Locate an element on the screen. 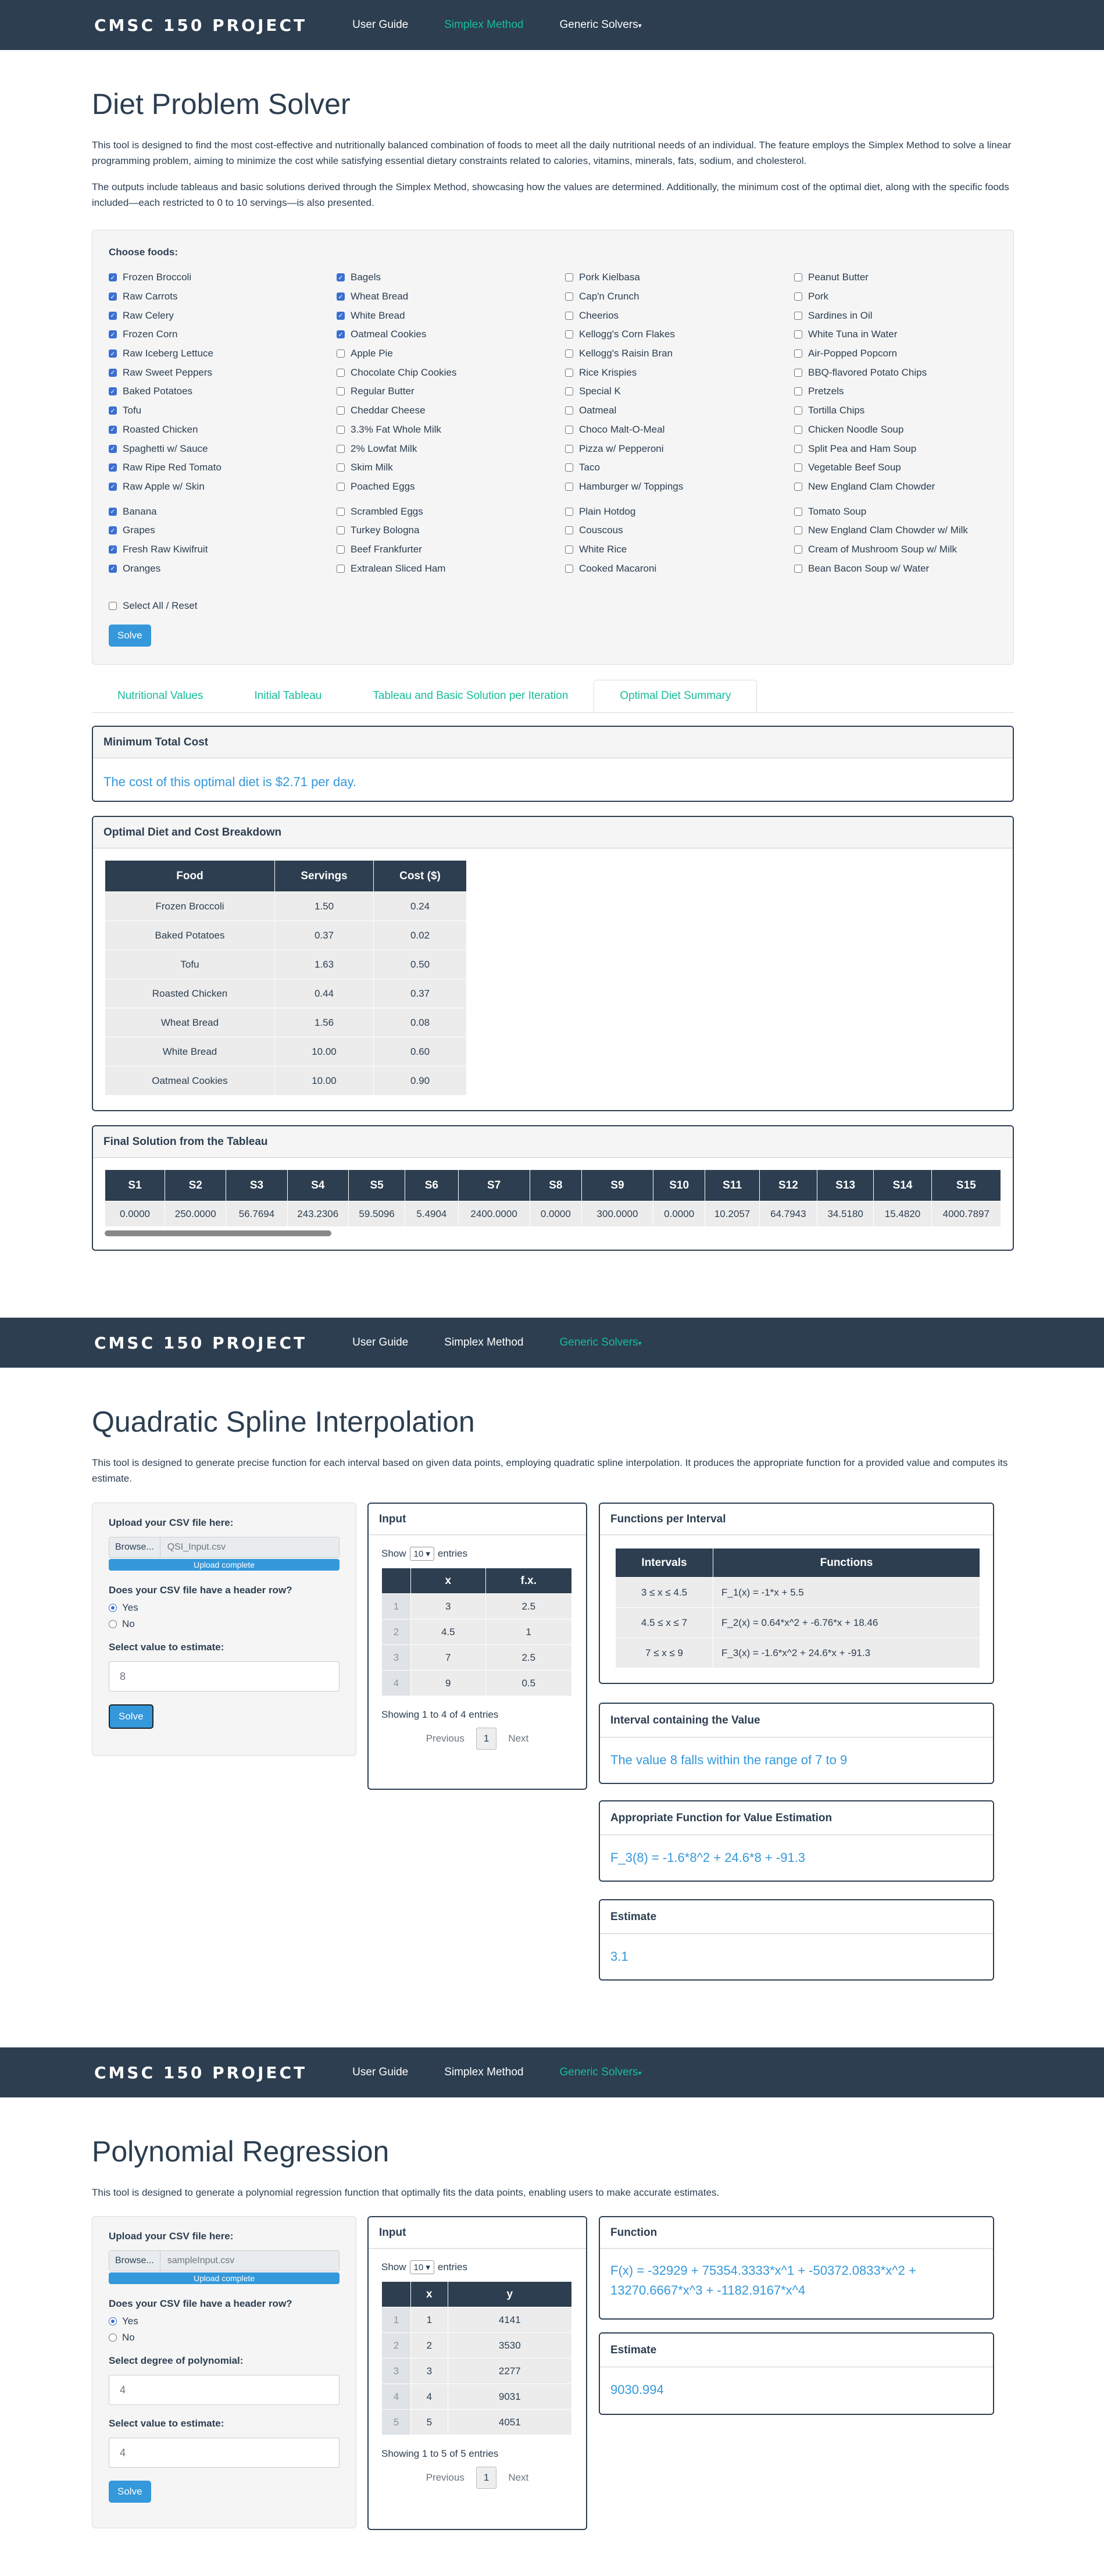  food-checkbox: Tomato Soup is located at coordinates (881, 512).